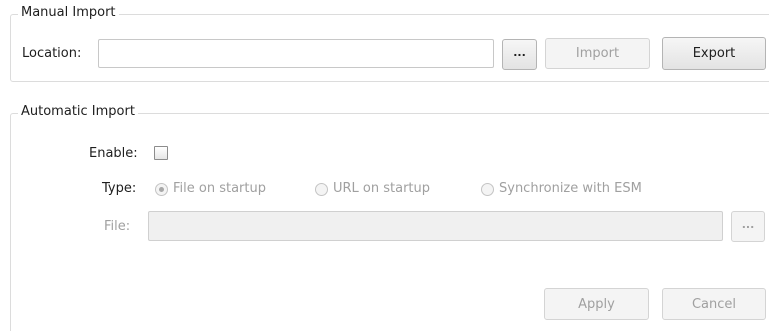 This screenshot has width=769, height=331. Describe the element at coordinates (382, 188) in the screenshot. I see `type-option-label: URL on startup` at that location.